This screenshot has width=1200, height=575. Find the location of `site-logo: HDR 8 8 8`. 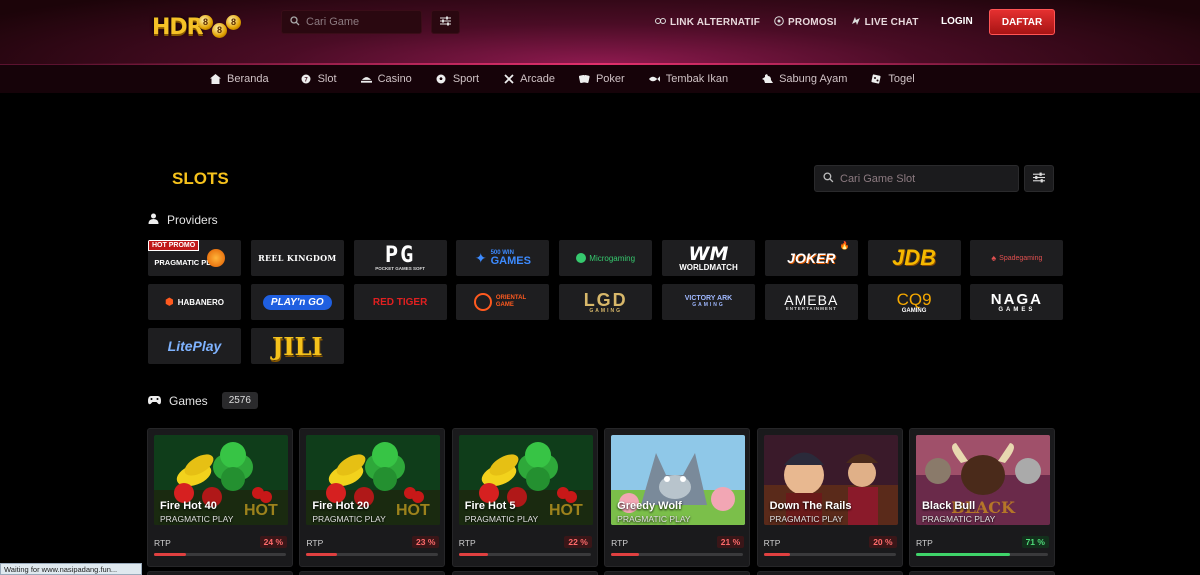

site-logo: HDR 8 8 8 is located at coordinates (201, 27).